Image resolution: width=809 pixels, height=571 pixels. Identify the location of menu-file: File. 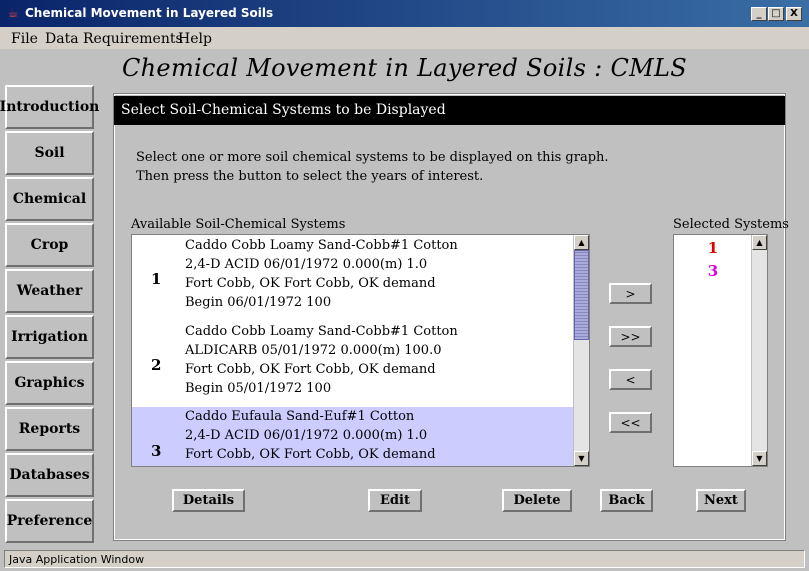
(24, 39).